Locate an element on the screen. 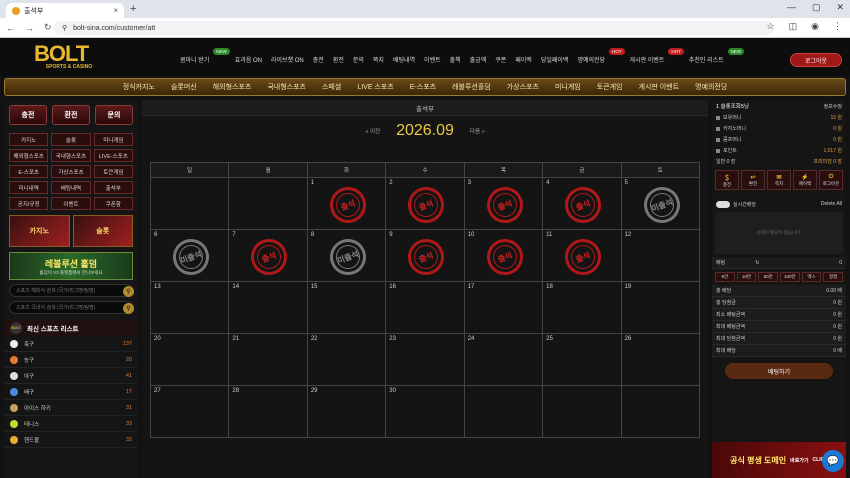 The image size is (850, 478). back-icon: ← is located at coordinates (10, 28).